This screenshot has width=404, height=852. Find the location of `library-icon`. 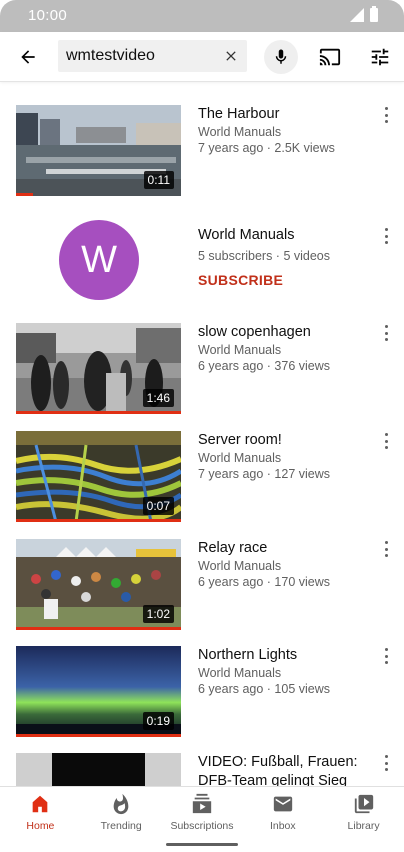

library-icon is located at coordinates (364, 804).